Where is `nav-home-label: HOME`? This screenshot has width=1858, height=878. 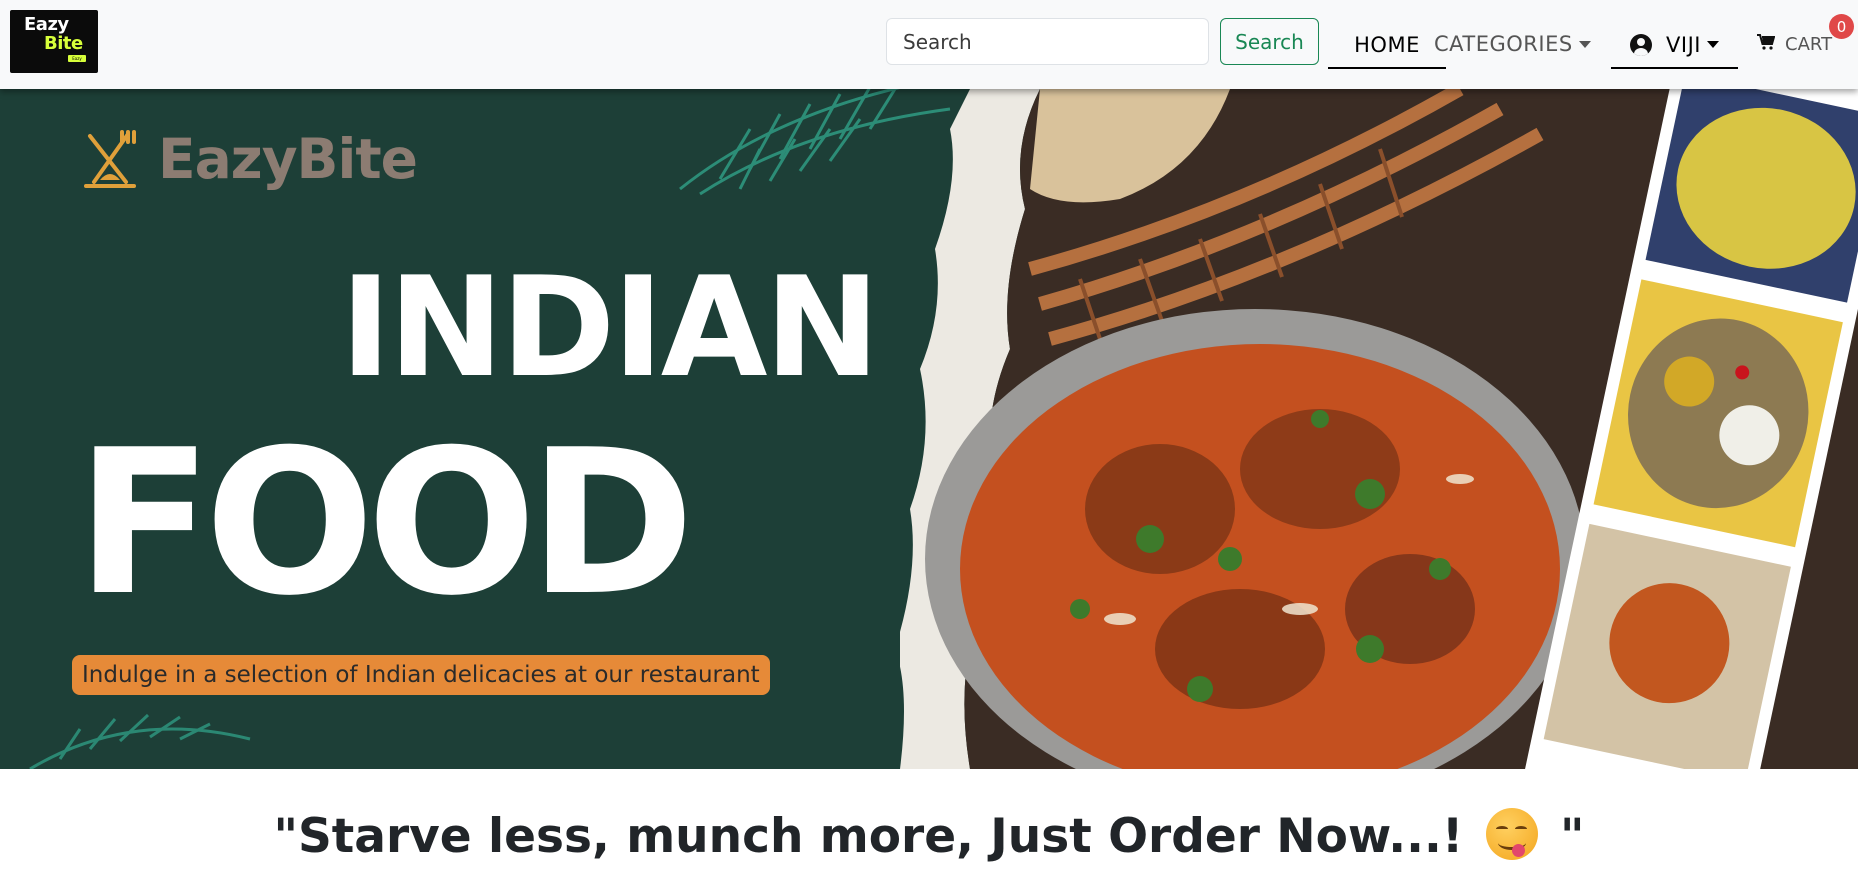 nav-home-label: HOME is located at coordinates (1387, 44).